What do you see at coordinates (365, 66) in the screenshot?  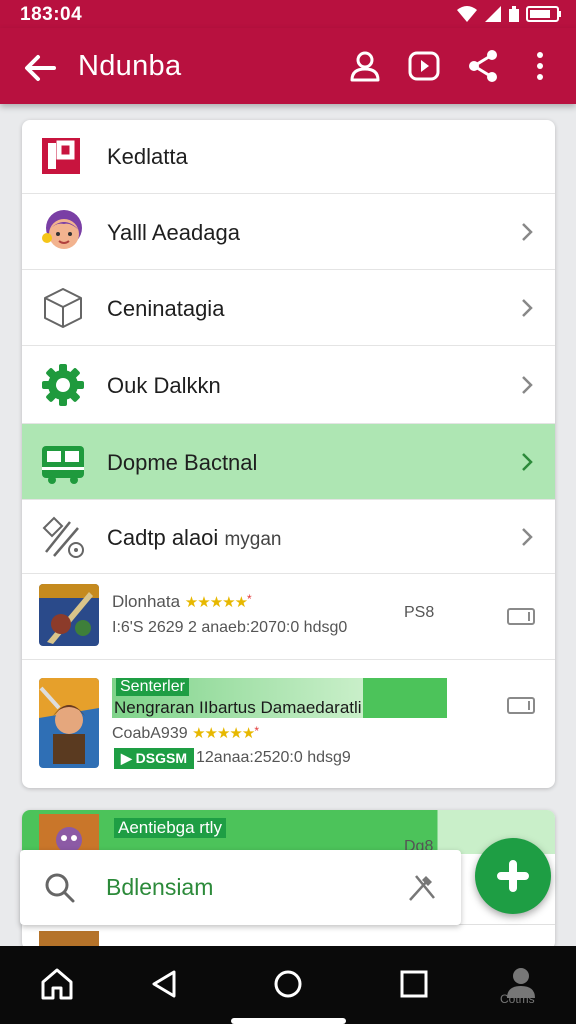 I see `profile-icon` at bounding box center [365, 66].